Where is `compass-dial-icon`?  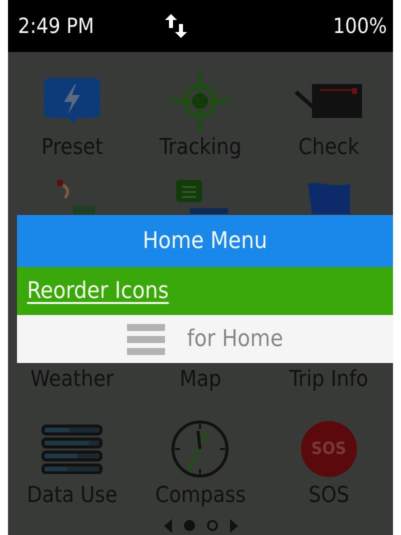 compass-dial-icon is located at coordinates (200, 449).